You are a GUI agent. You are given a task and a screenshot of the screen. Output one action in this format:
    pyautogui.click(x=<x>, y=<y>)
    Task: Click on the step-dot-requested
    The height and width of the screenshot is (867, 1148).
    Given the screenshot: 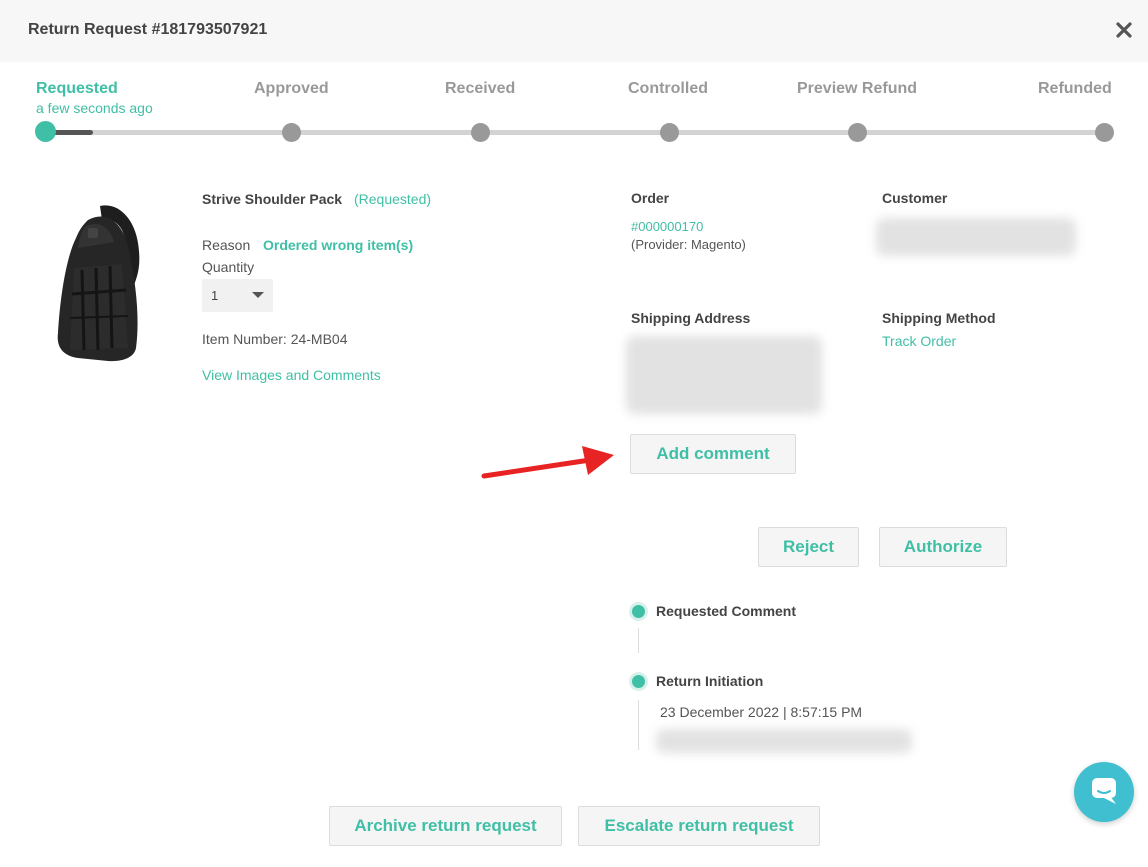 What is the action you would take?
    pyautogui.click(x=45, y=131)
    